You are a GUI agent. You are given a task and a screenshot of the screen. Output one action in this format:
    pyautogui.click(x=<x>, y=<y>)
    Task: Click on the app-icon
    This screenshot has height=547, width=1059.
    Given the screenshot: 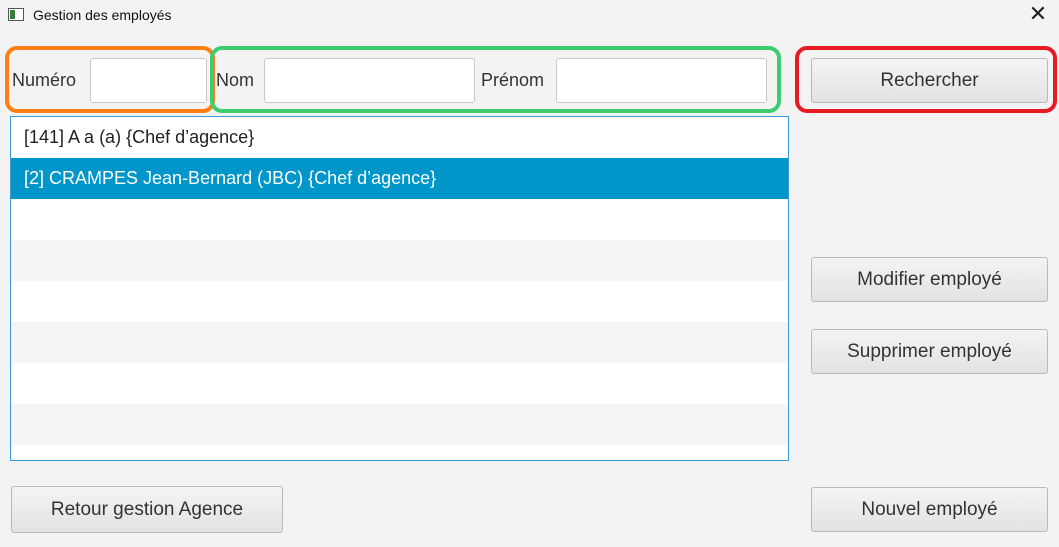 What is the action you would take?
    pyautogui.click(x=16, y=14)
    